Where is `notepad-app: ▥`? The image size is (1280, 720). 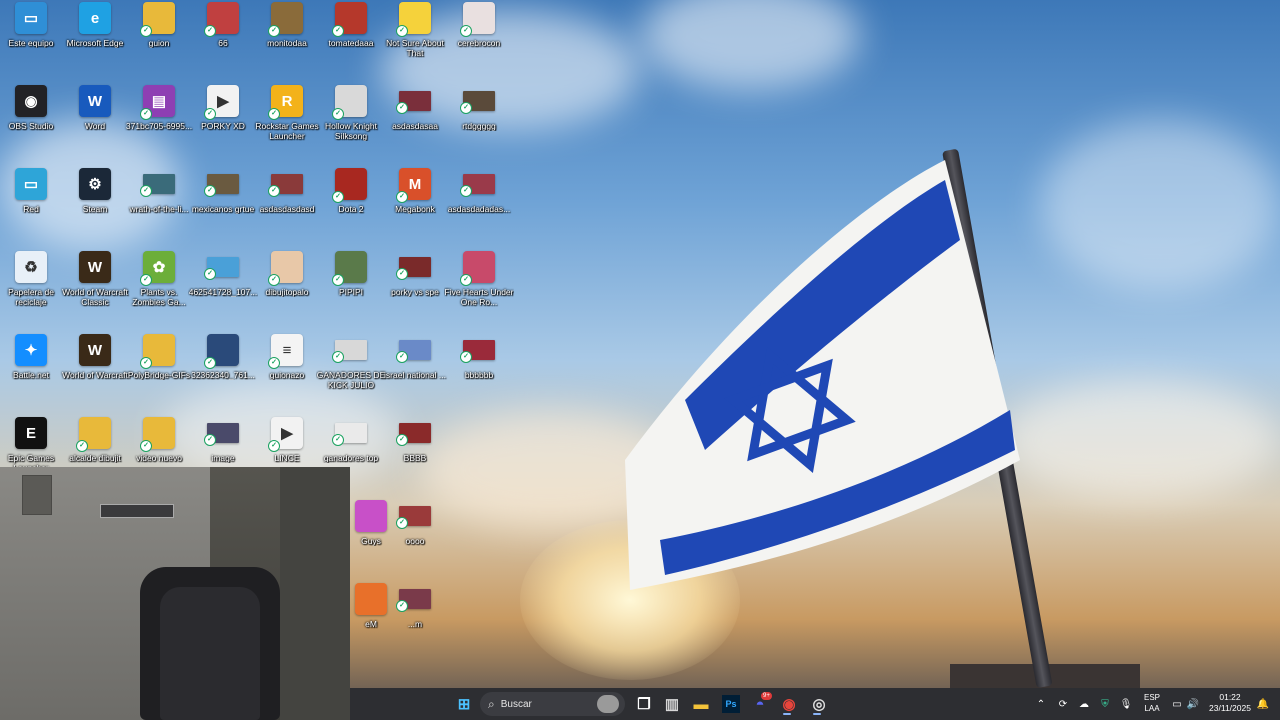
notepad-app: ▥ is located at coordinates (672, 704).